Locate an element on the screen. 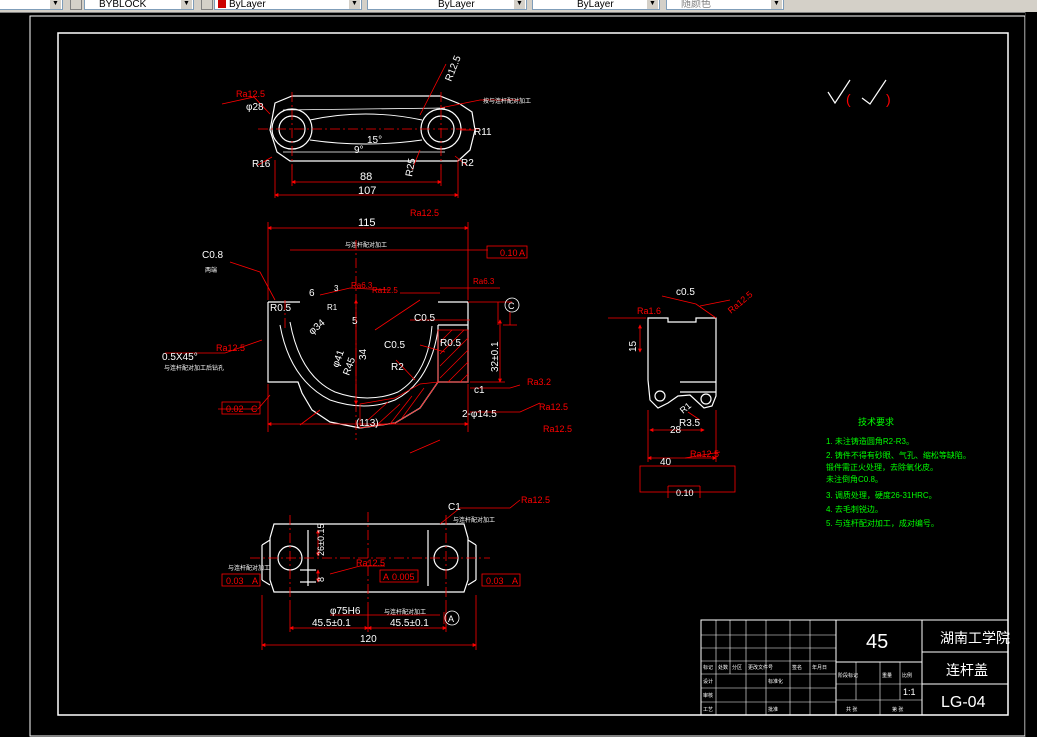  dim-32: 32±0.1 is located at coordinates (495, 356).